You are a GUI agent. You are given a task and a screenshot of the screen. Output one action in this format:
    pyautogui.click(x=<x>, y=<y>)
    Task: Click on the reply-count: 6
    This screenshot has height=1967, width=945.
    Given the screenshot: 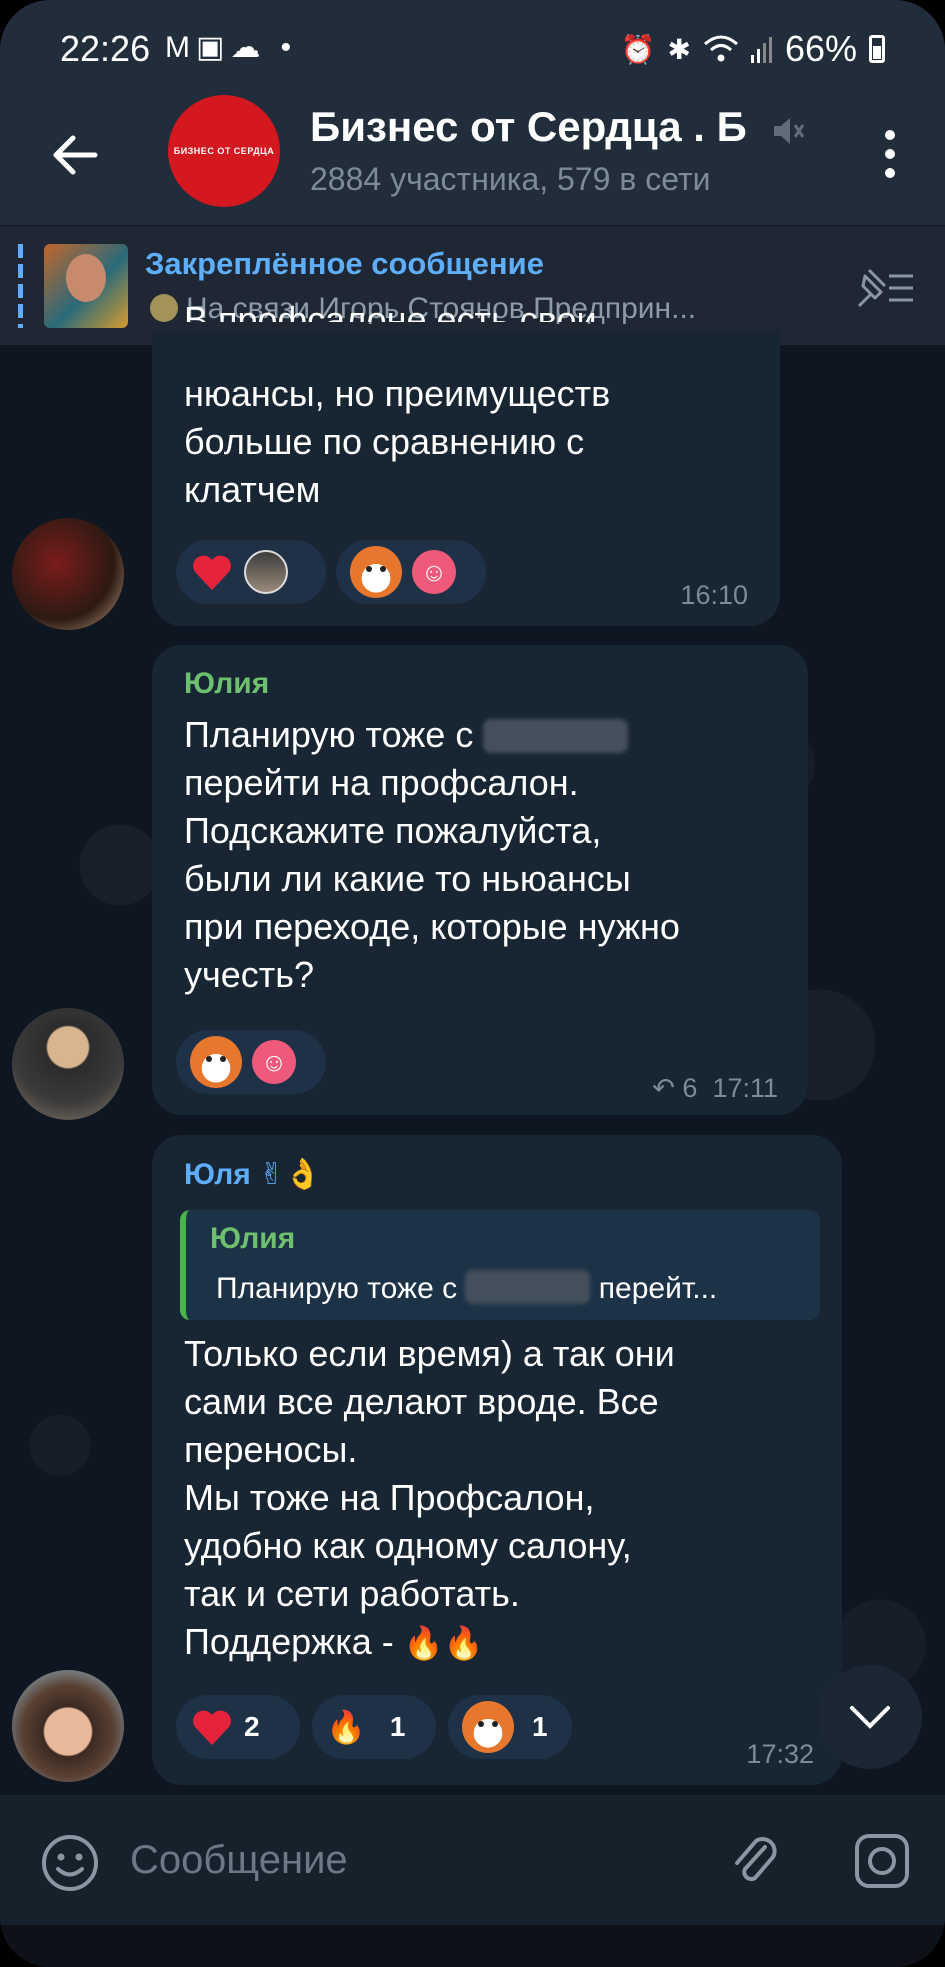 What is the action you would take?
    pyautogui.click(x=690, y=1088)
    